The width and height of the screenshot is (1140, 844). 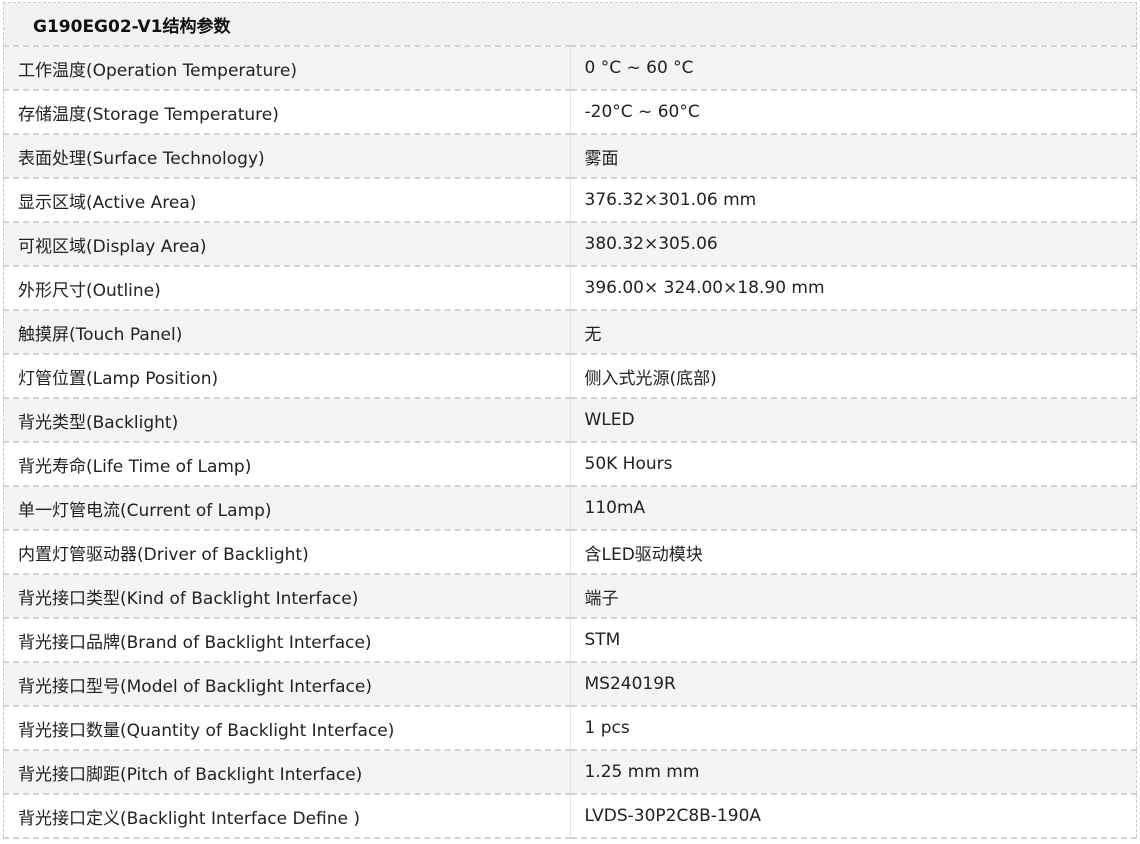 I want to click on table-row: 背光接口品牌(Brand of Backlight Interface) STM, so click(x=570, y=640).